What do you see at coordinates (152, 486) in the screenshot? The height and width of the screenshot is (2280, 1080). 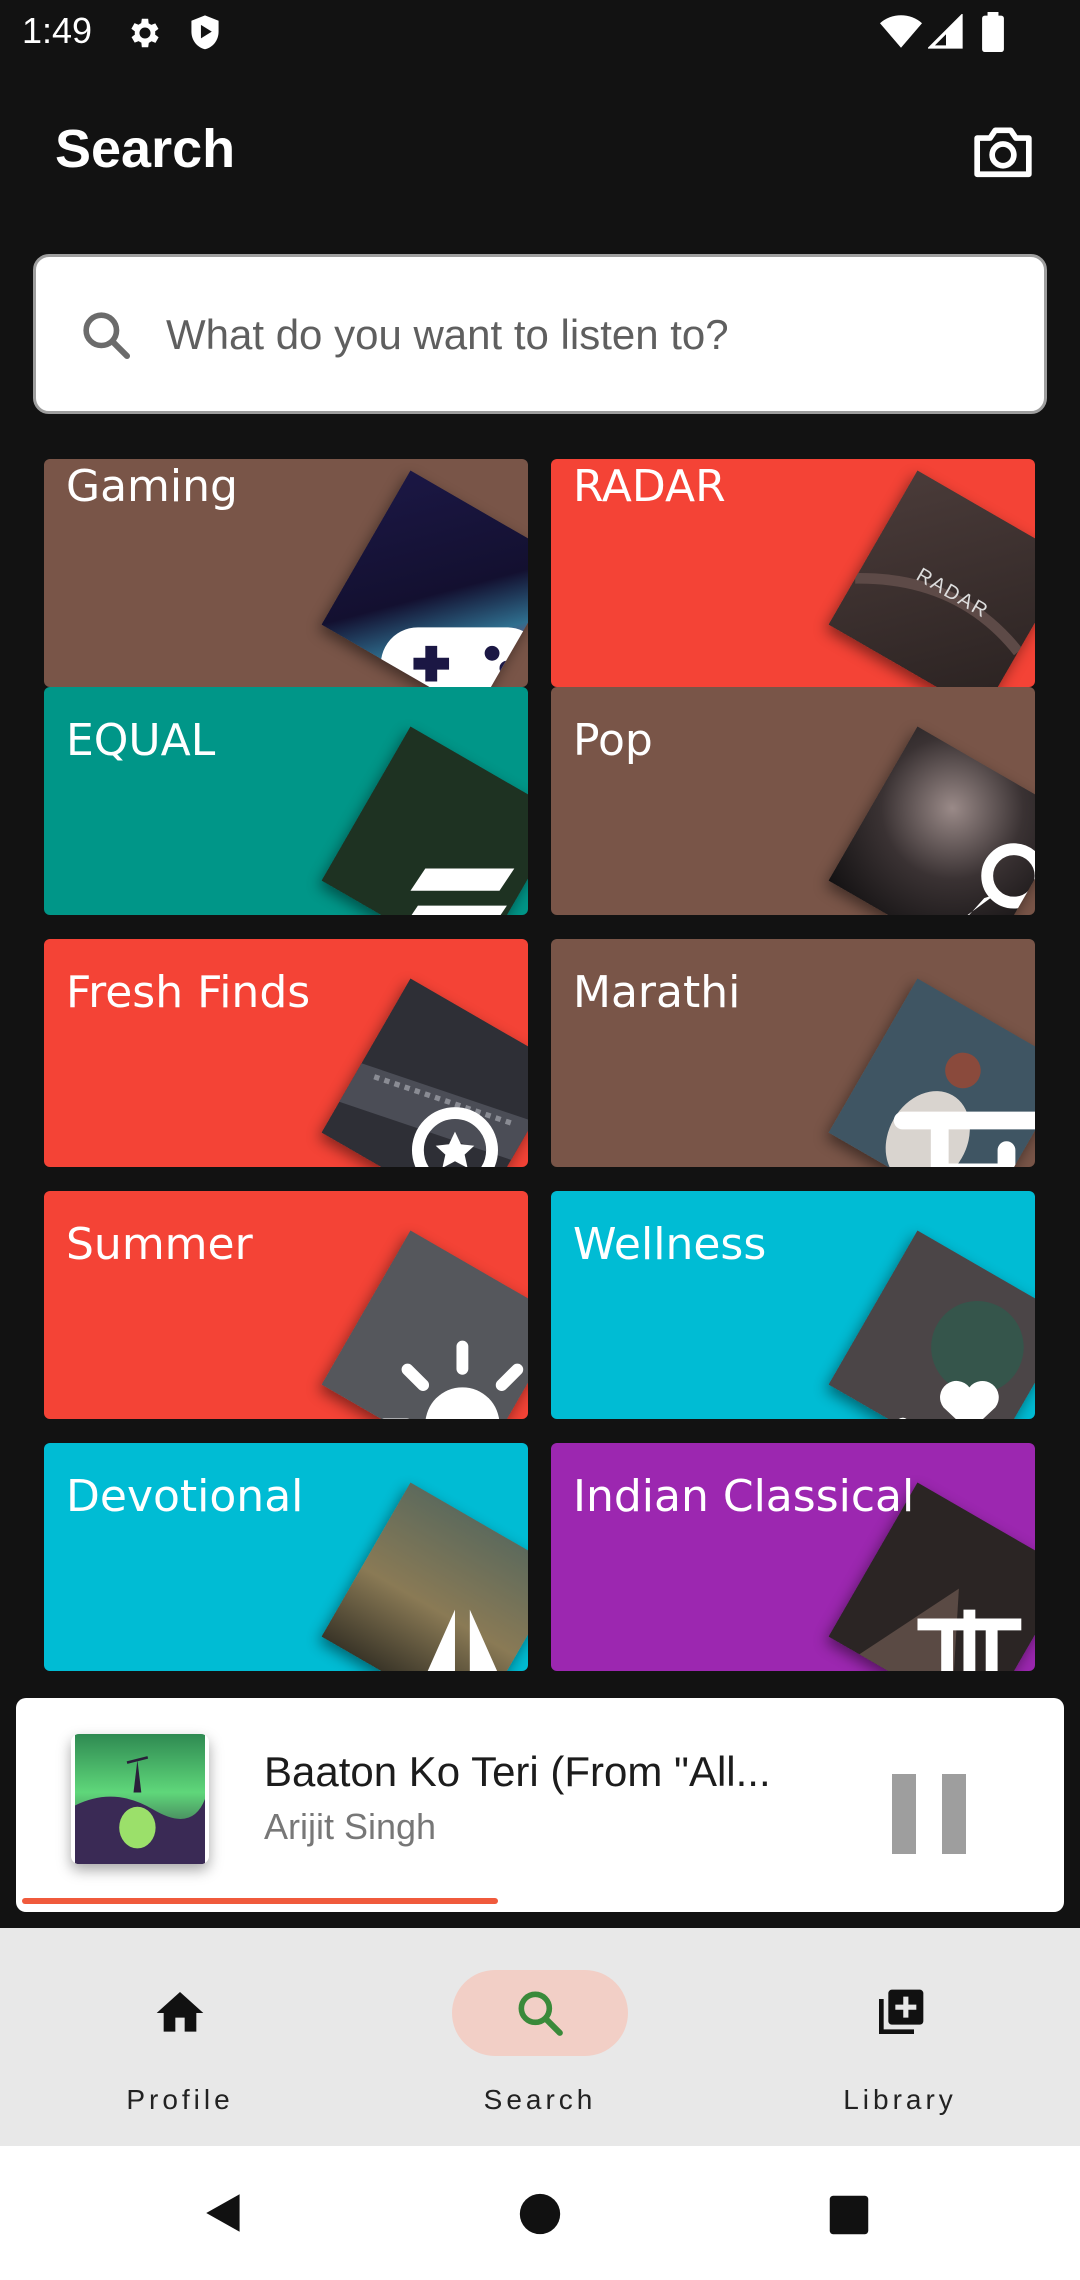 I see `category-label: Gaming` at bounding box center [152, 486].